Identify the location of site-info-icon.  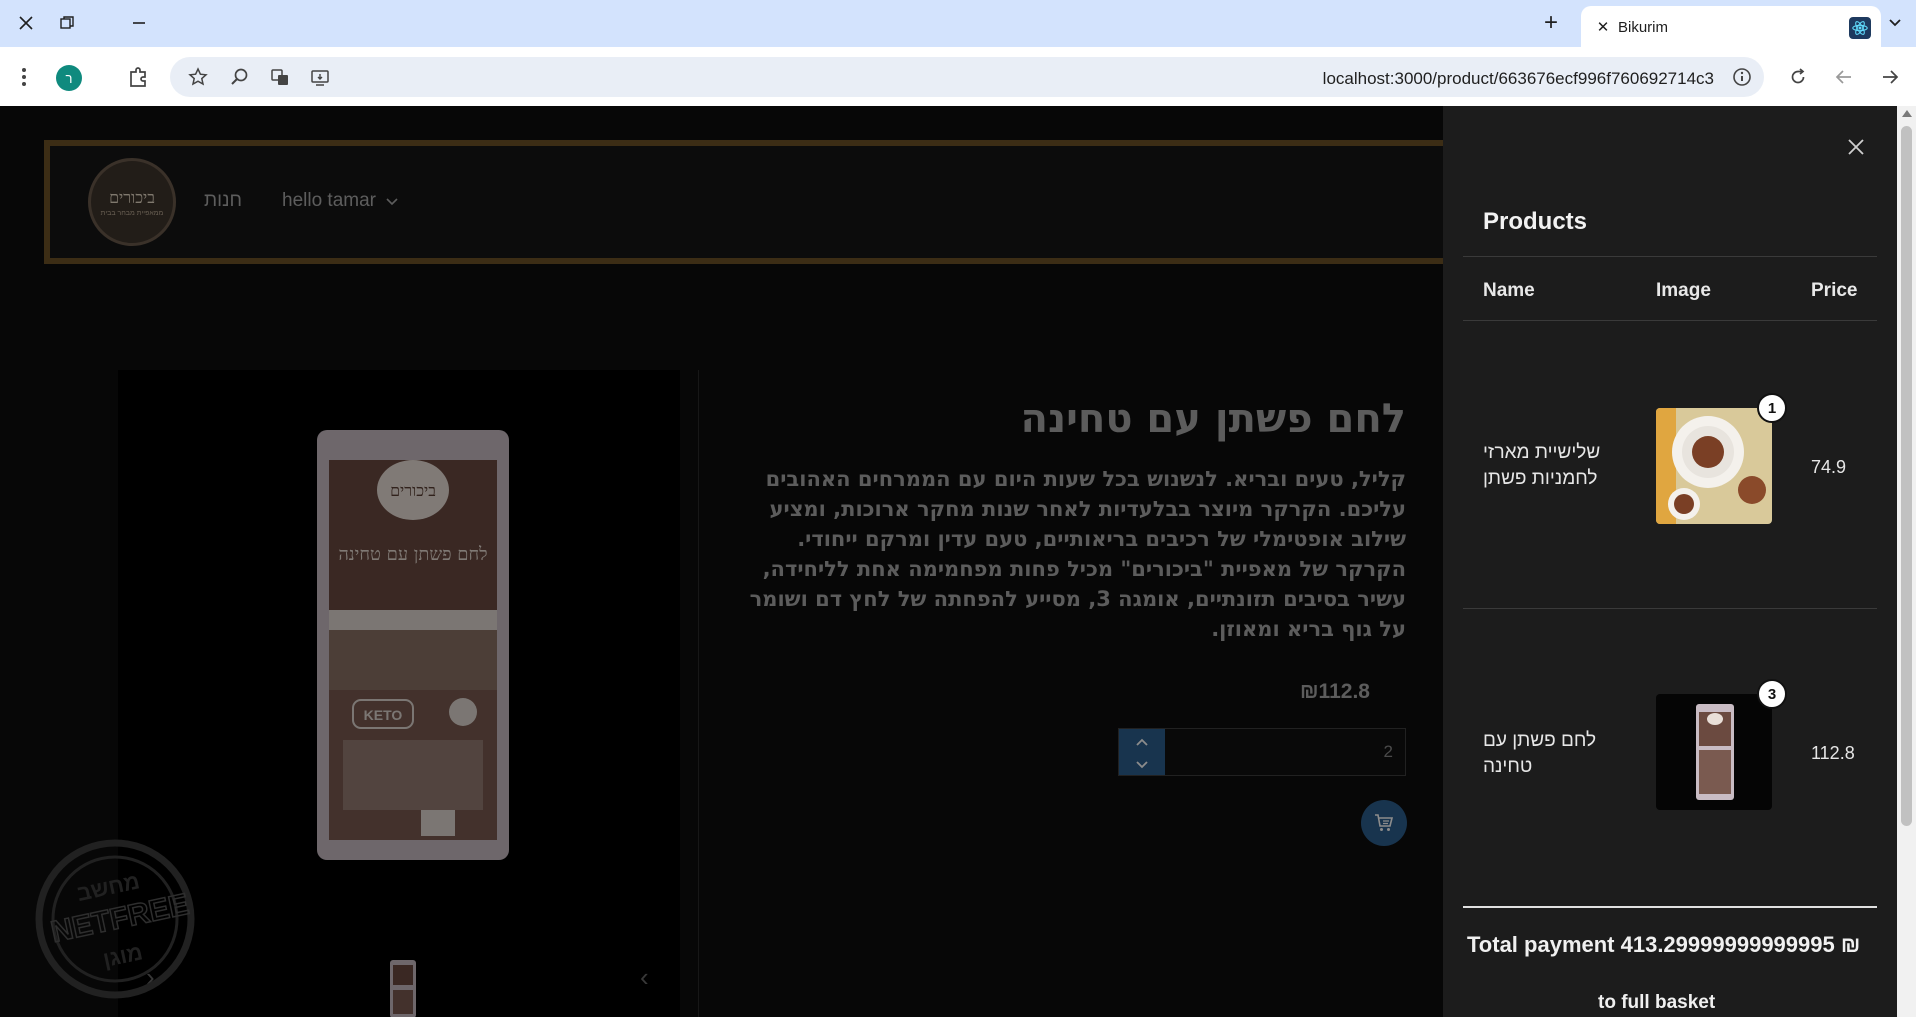
(1742, 77).